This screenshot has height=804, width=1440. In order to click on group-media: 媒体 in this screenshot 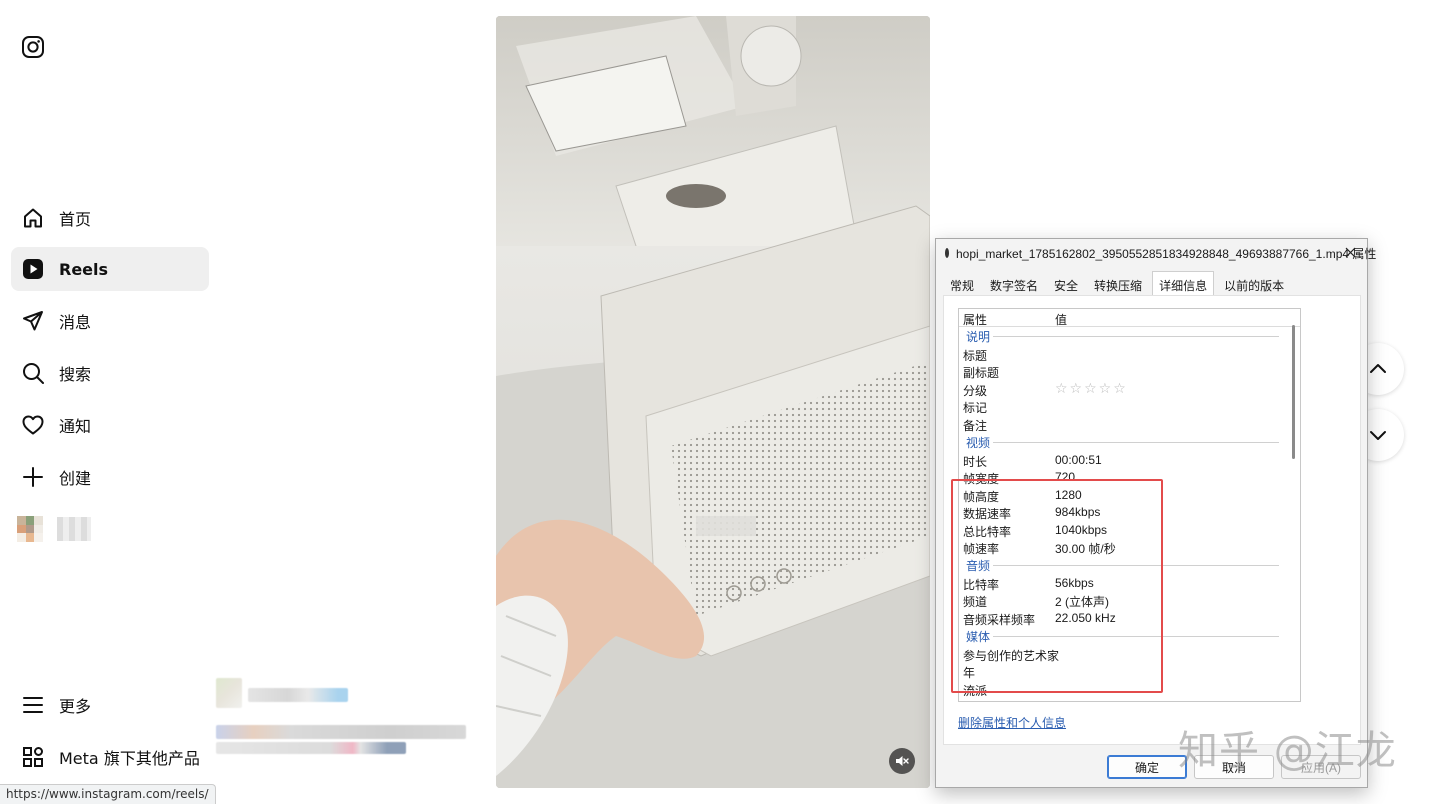, I will do `click(1125, 636)`.